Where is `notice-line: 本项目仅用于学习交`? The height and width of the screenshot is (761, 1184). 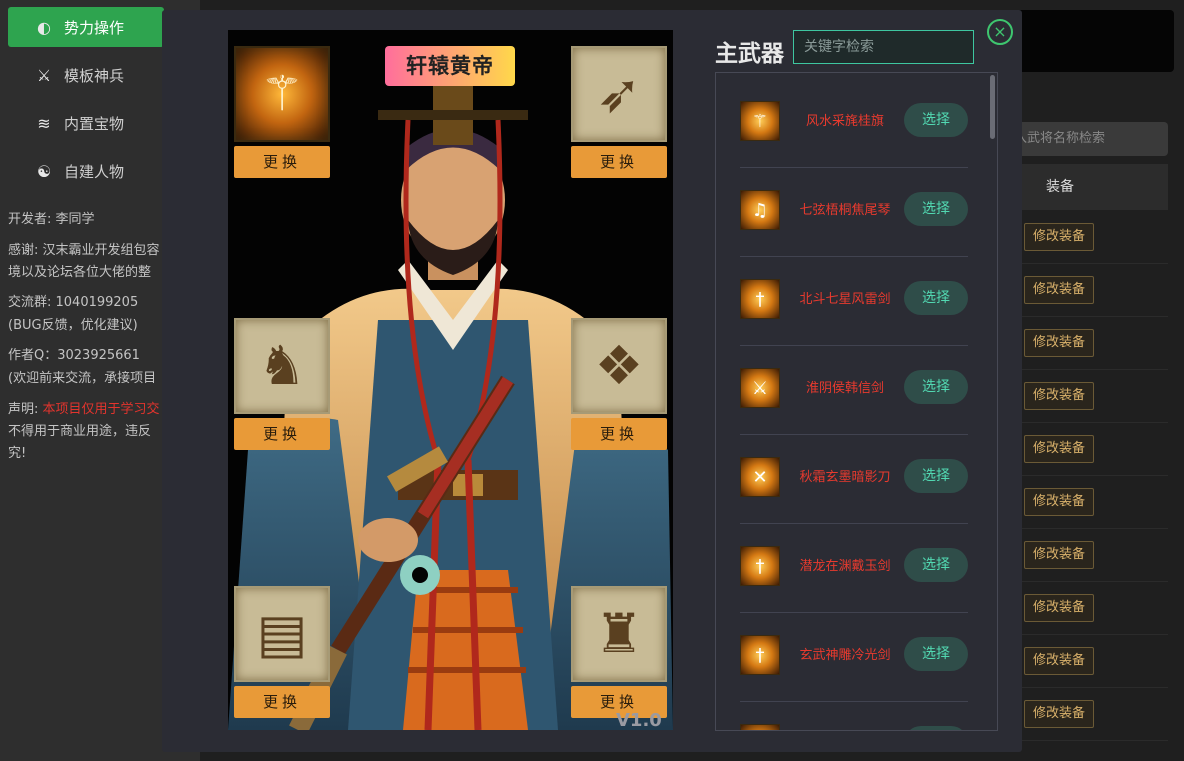
notice-line: 本项目仅用于学习交 is located at coordinates (101, 409).